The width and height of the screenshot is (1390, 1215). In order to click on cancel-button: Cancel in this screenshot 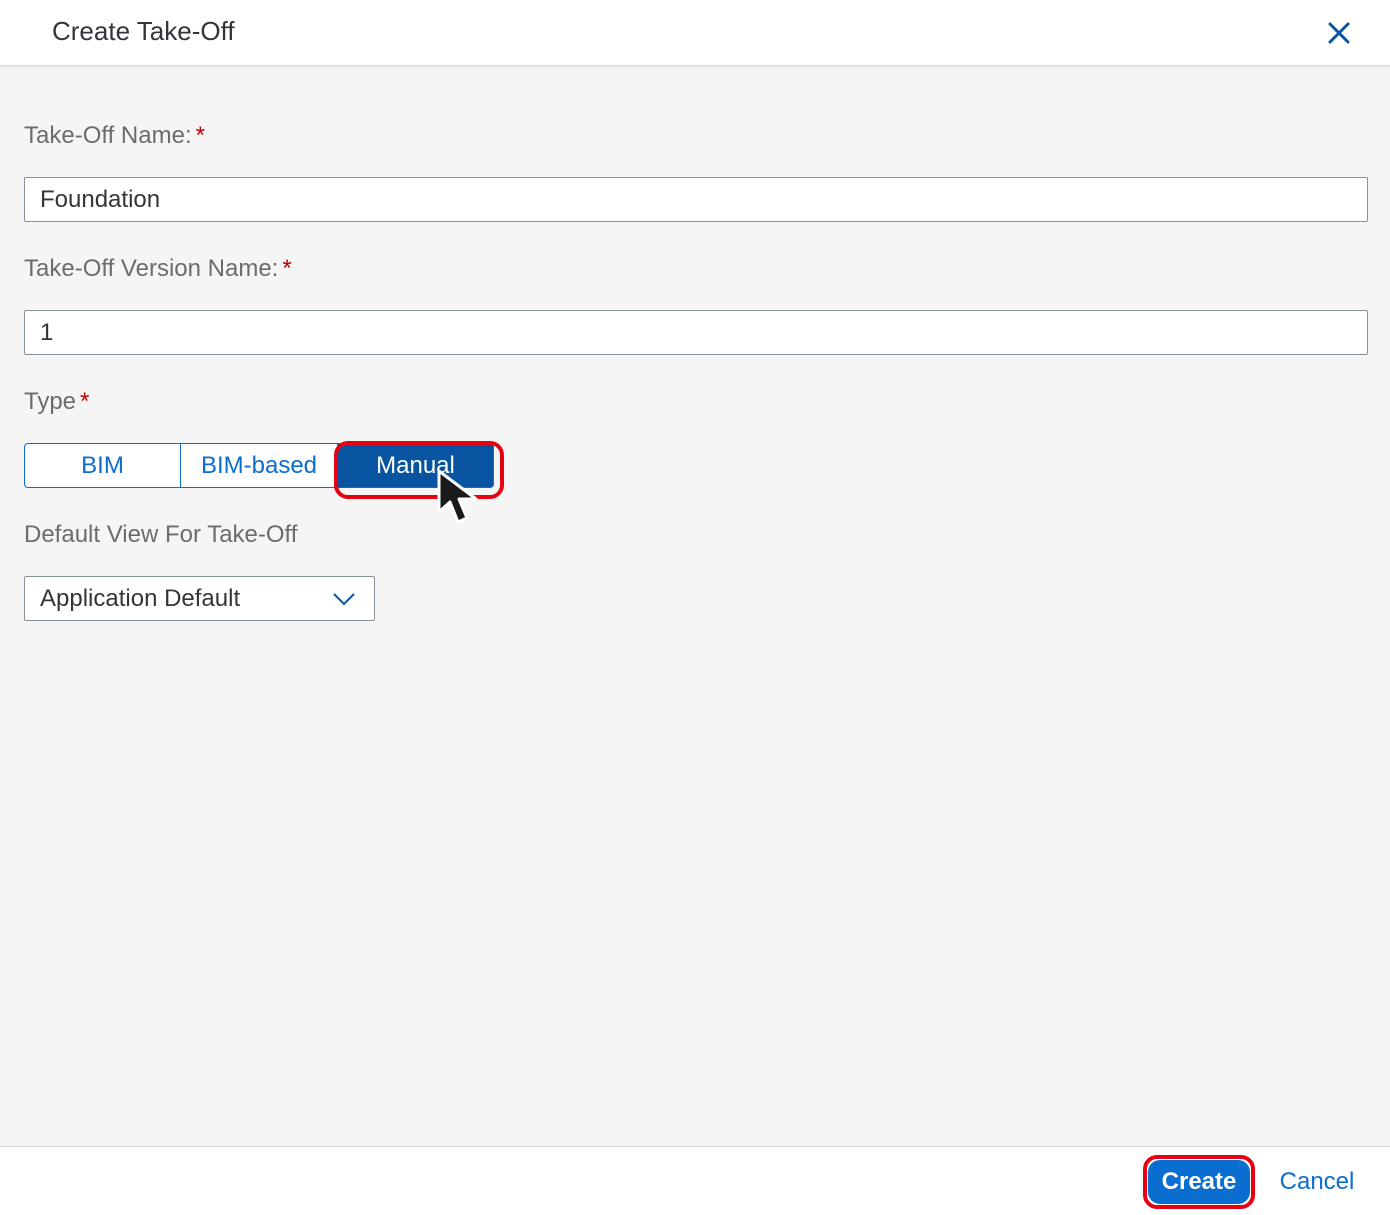, I will do `click(1317, 1182)`.